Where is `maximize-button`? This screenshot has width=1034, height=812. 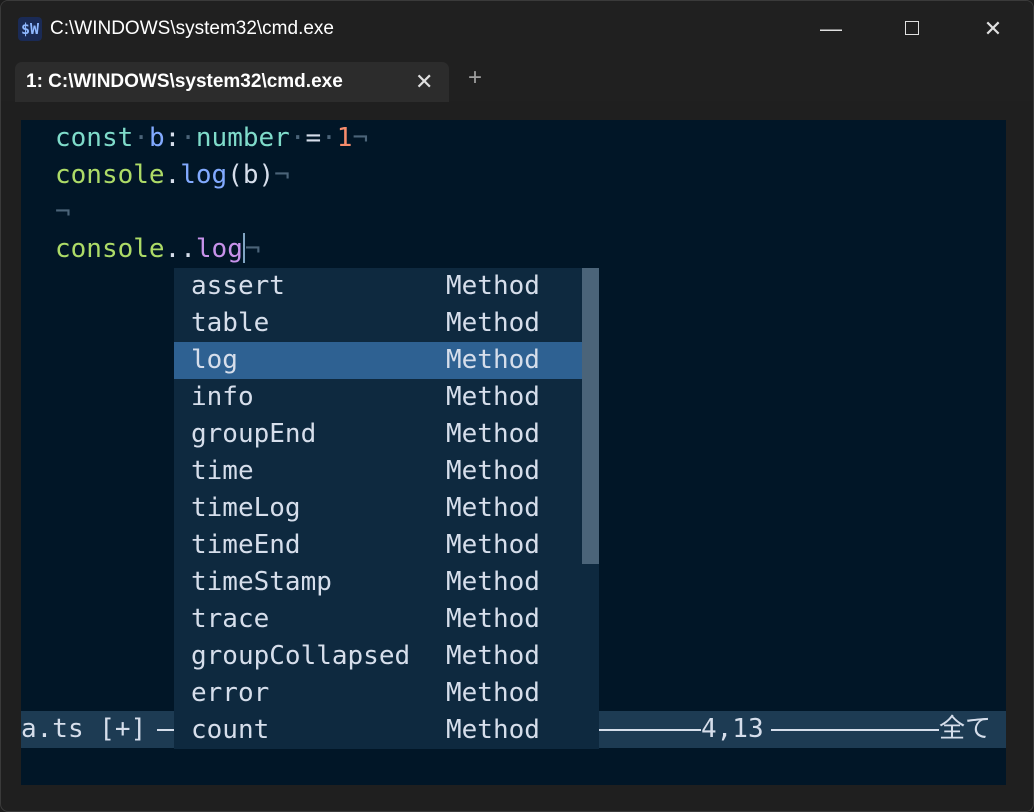
maximize-button is located at coordinates (912, 29).